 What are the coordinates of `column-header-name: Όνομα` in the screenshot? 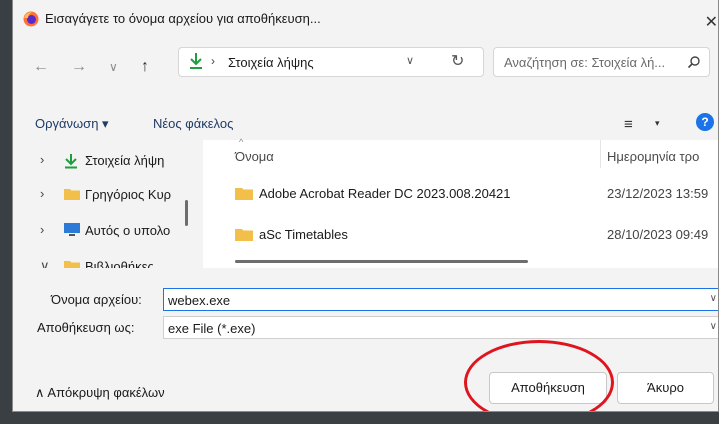 It's located at (254, 156).